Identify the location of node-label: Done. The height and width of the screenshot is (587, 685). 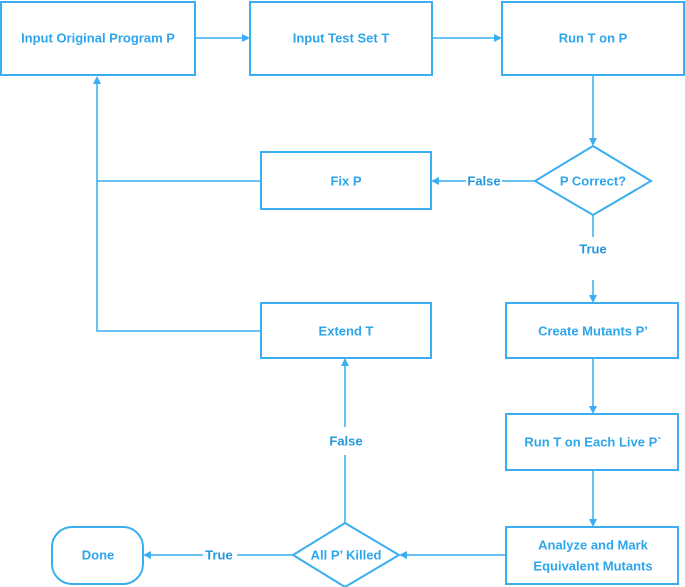
(98, 555).